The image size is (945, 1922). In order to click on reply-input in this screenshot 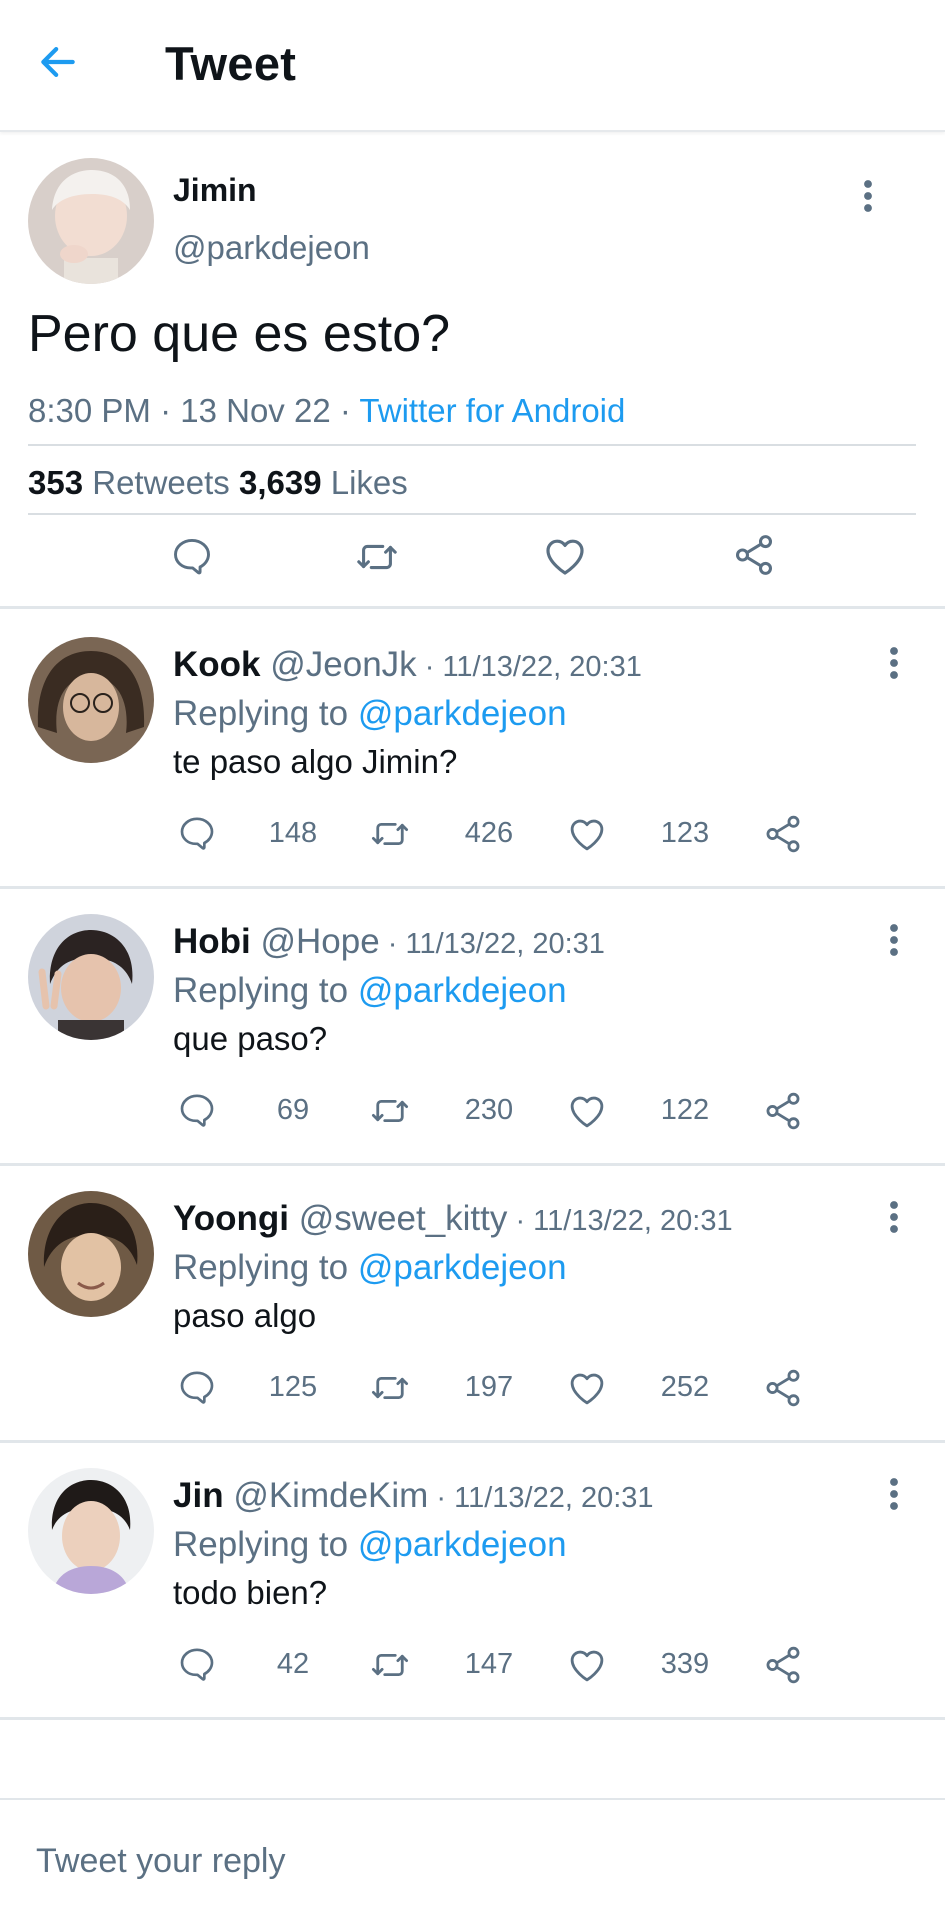, I will do `click(466, 1861)`.